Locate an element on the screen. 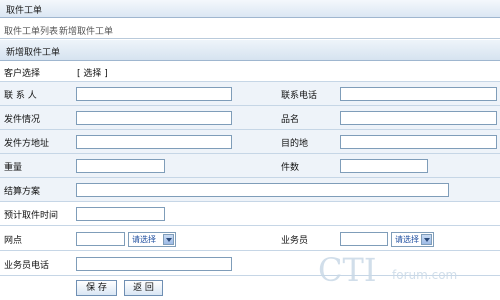  weight-input is located at coordinates (120, 166).